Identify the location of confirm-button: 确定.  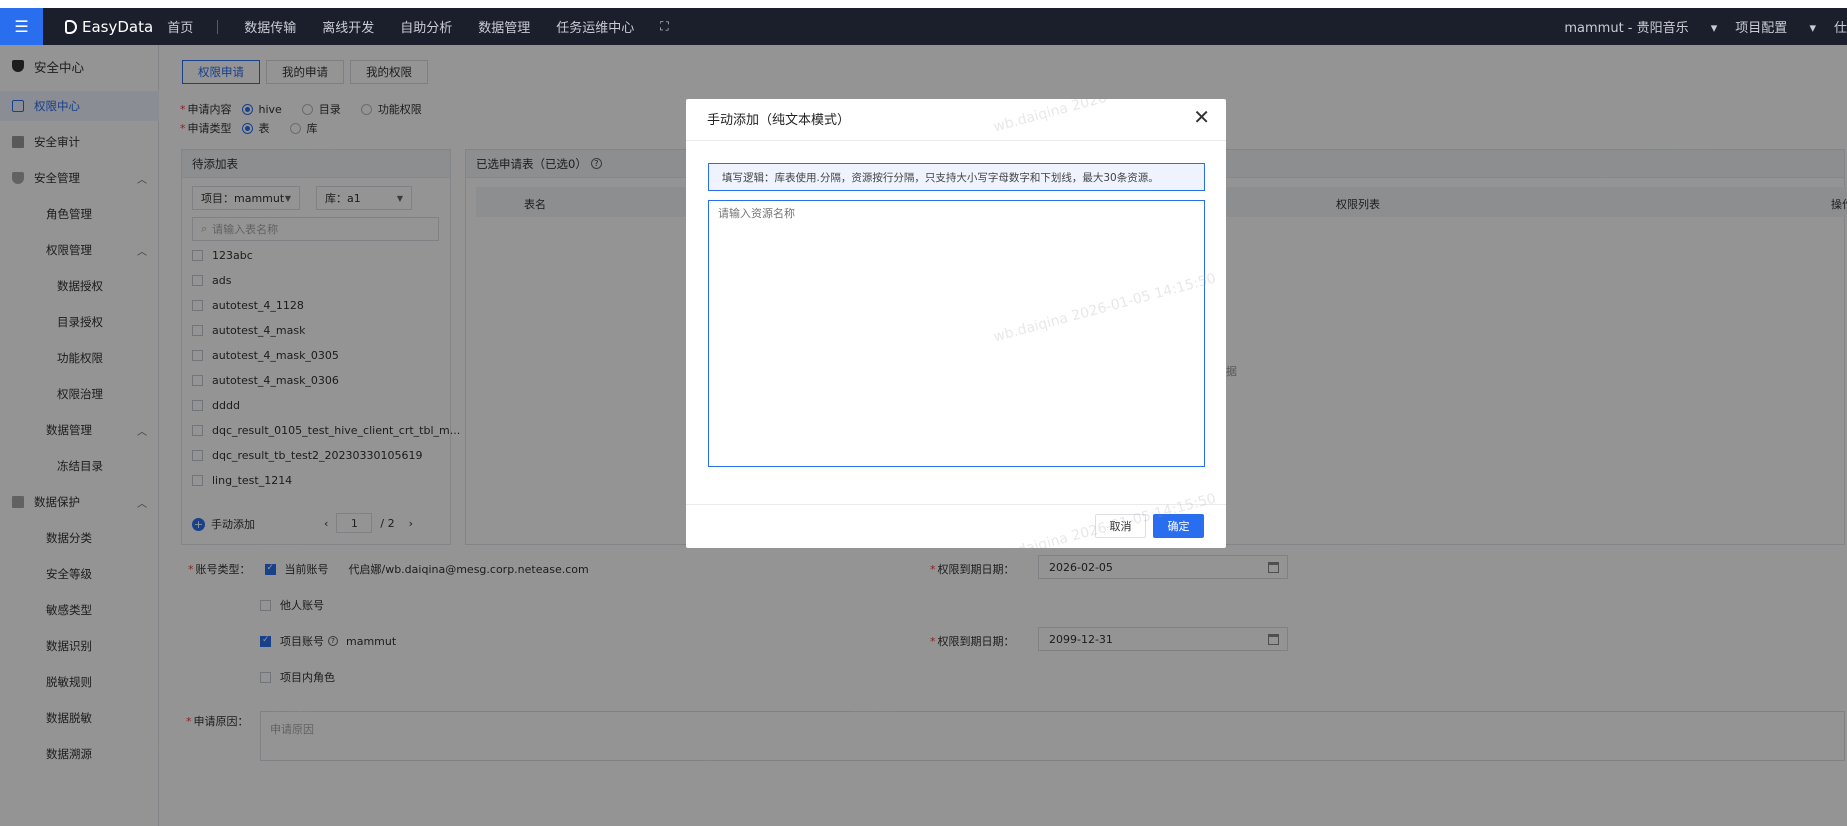
(1178, 526).